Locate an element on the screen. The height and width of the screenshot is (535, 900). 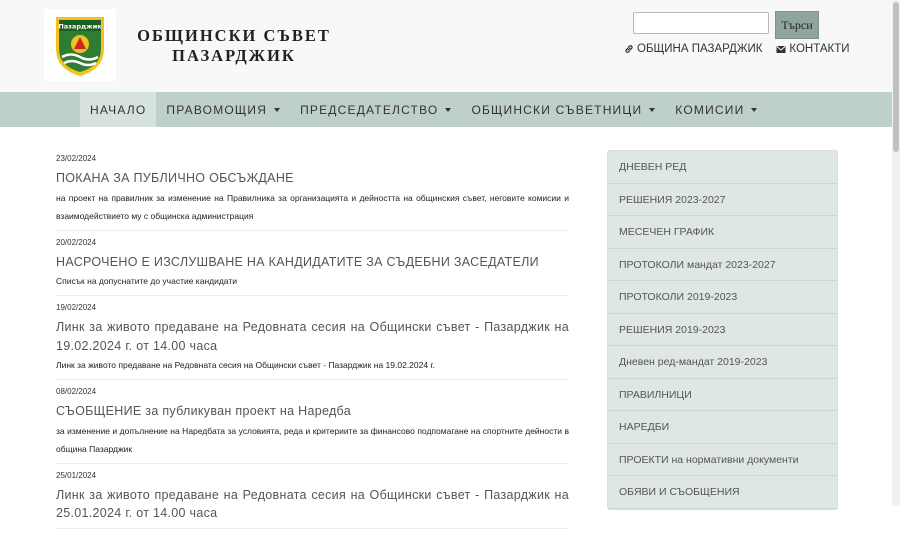
nav-label: НАЧАЛО is located at coordinates (118, 109).